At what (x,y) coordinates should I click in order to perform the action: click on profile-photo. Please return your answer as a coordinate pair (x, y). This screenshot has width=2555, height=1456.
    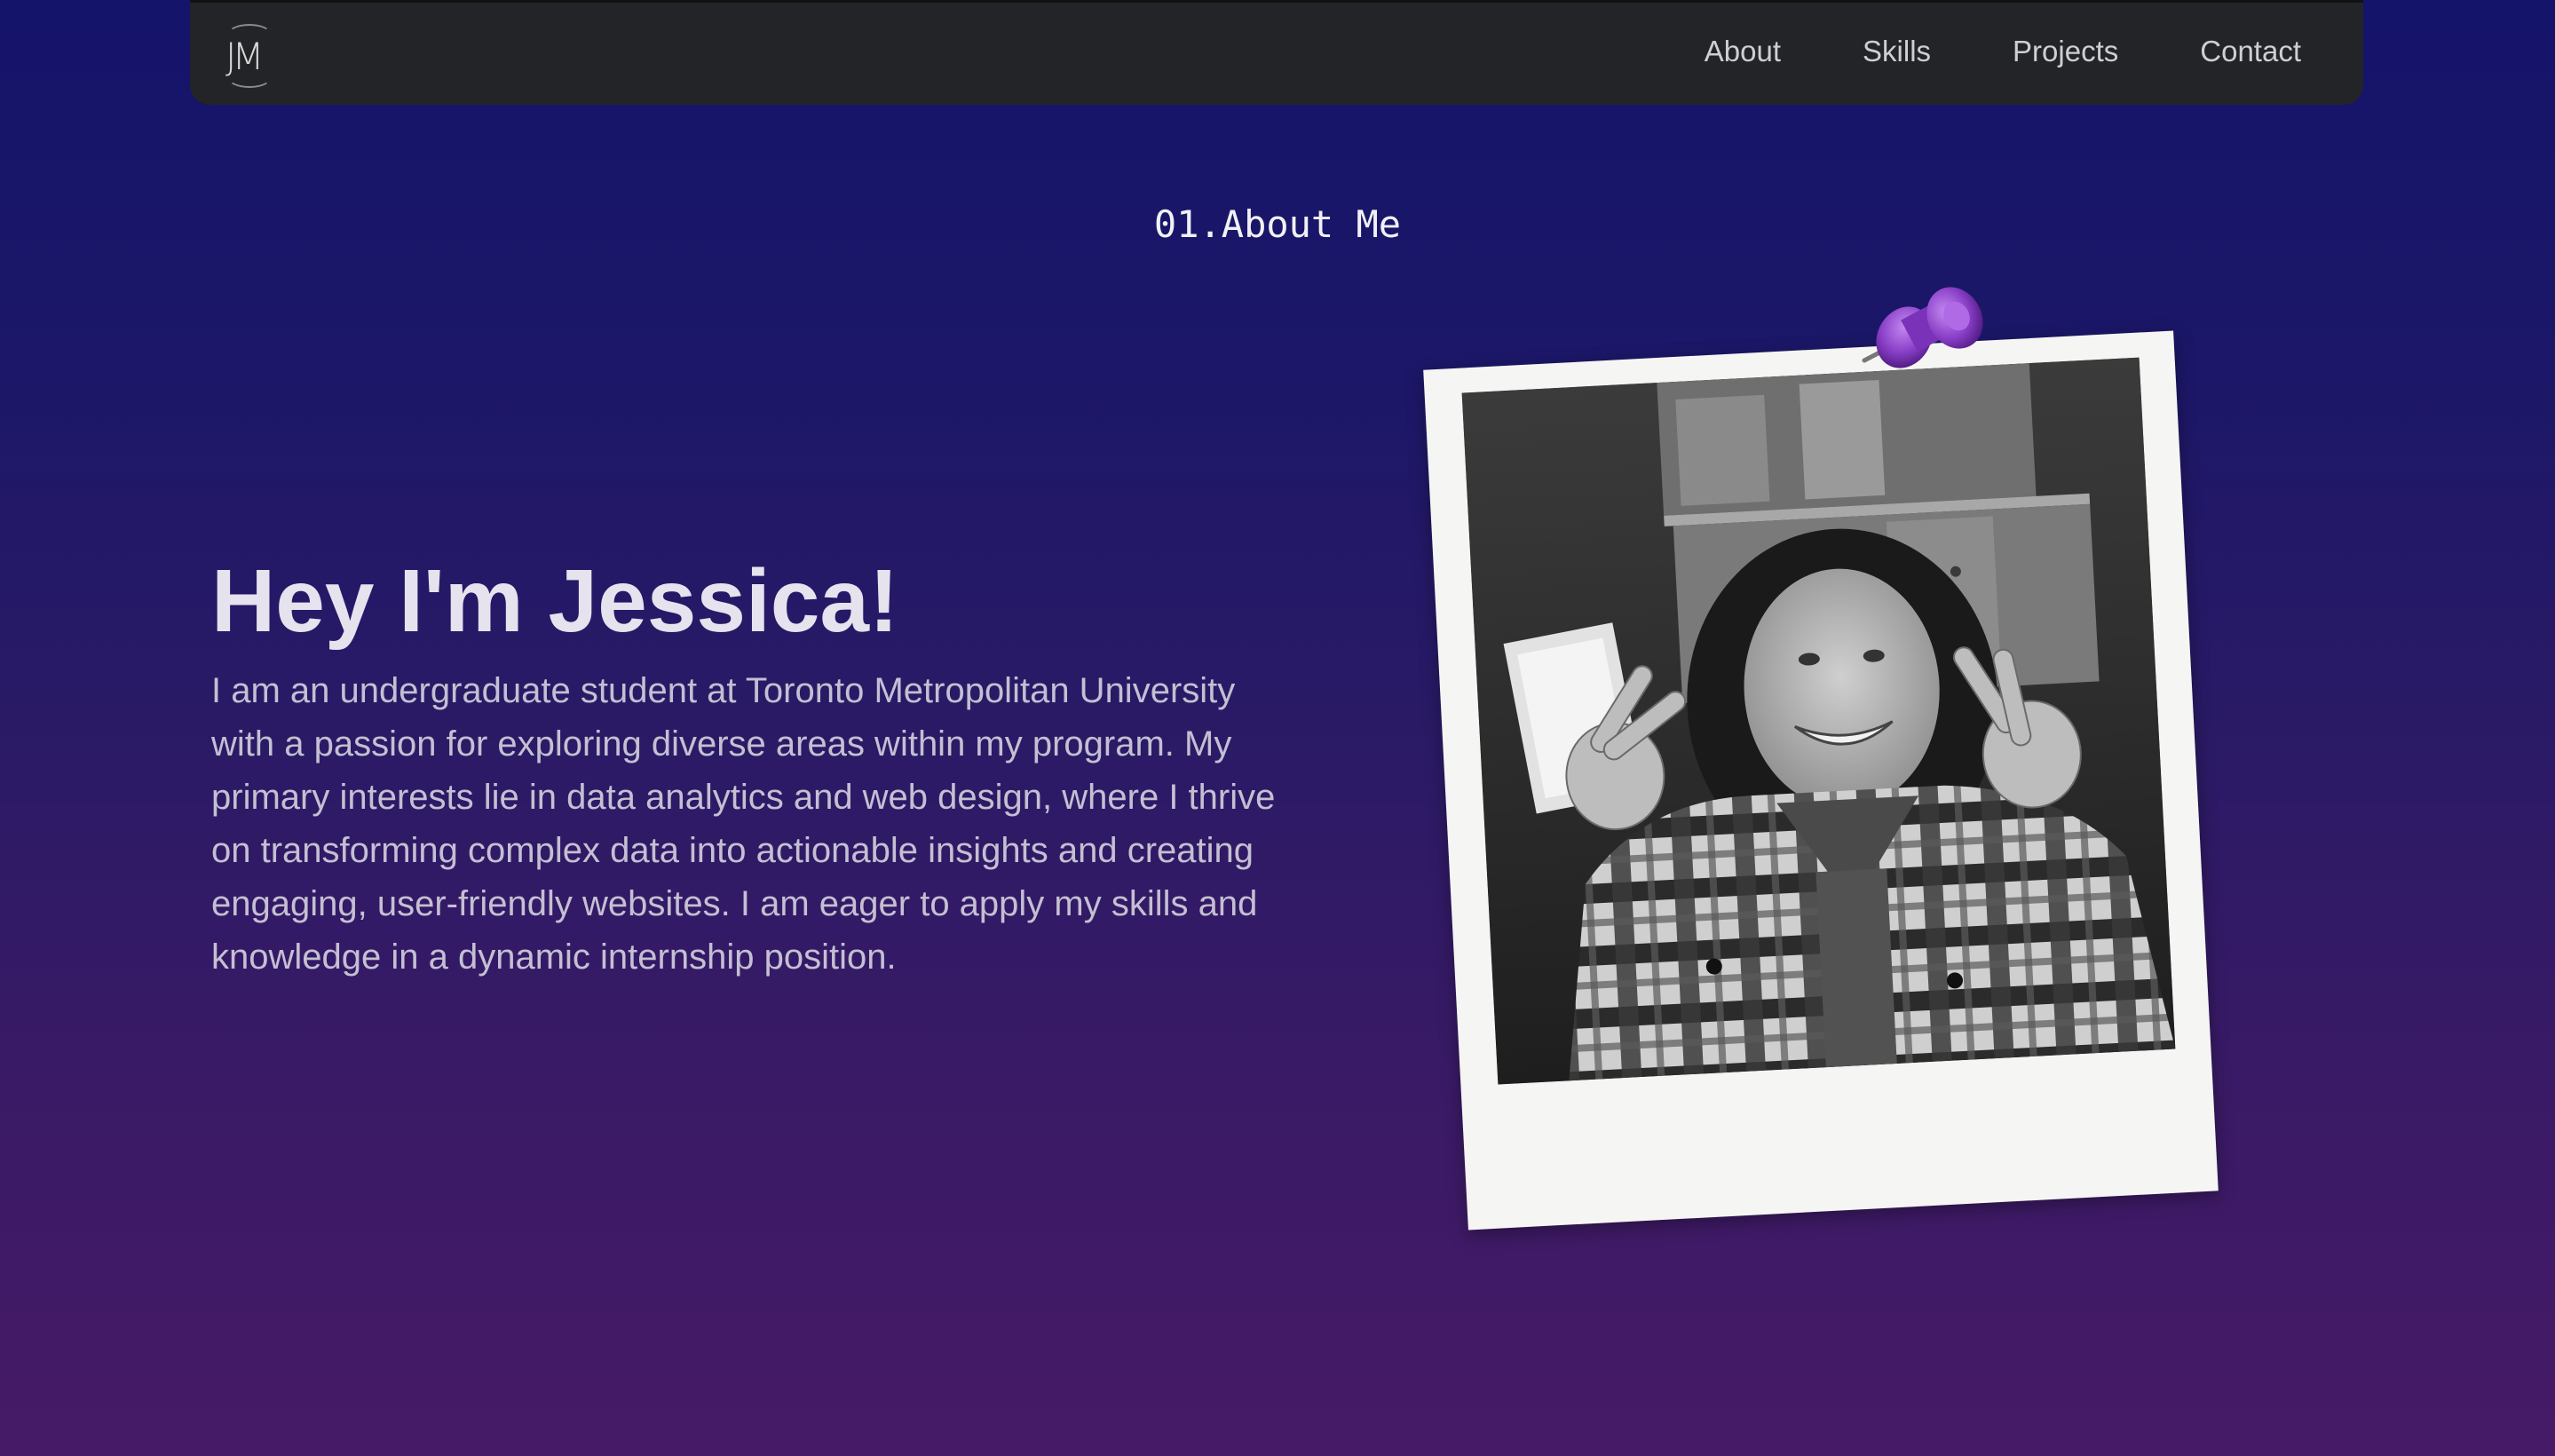
    Looking at the image, I should click on (1819, 721).